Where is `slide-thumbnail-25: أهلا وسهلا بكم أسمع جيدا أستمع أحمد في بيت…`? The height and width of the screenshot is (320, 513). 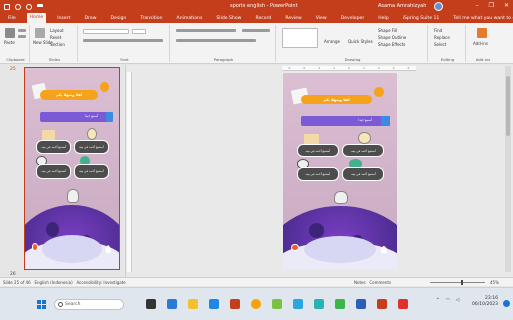
slide-thumbnail-25: أهلا وسهلا بكم أسمع جيدا أستمع أحمد في بيت… is located at coordinates (72, 168).